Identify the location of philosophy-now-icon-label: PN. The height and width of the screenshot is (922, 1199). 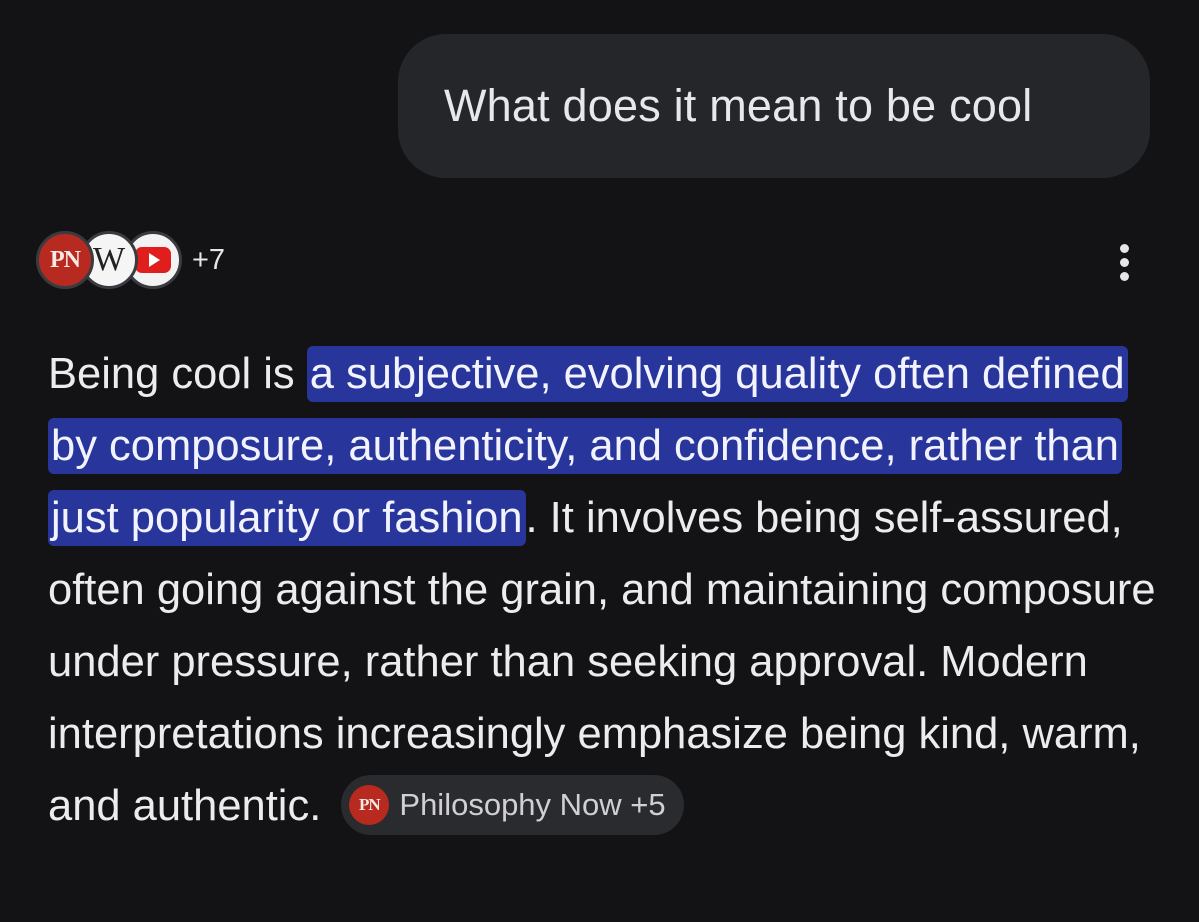
(65, 259).